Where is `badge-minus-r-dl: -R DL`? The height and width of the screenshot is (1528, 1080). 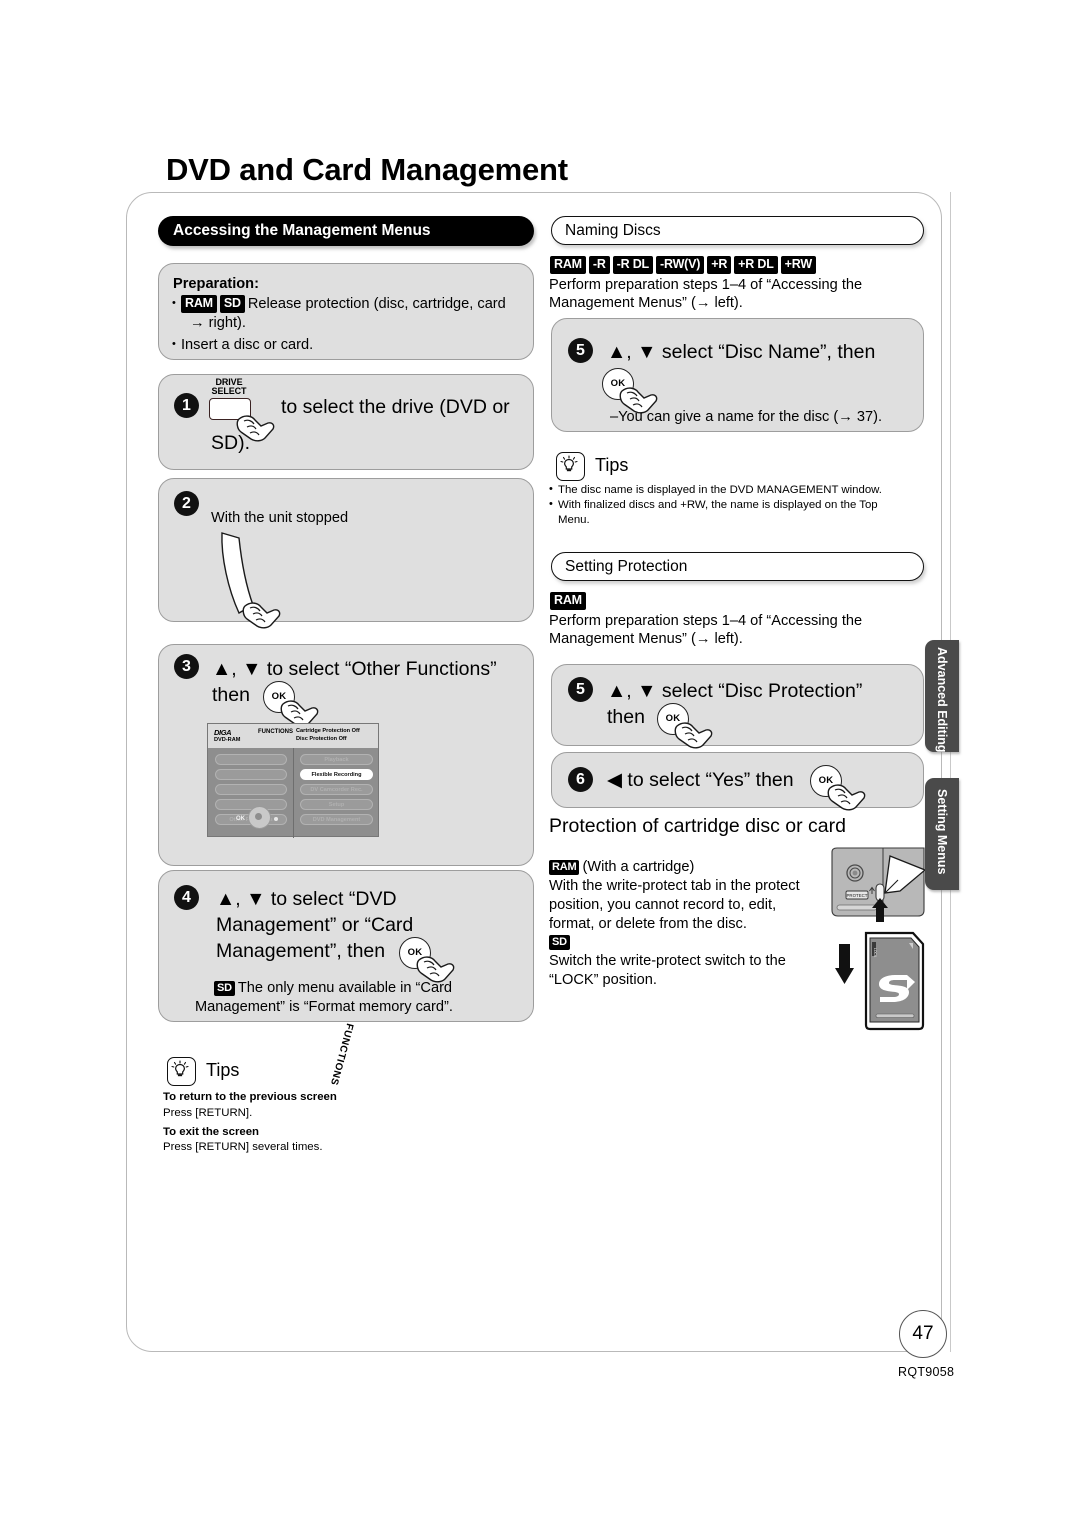
badge-minus-r-dl: -R DL is located at coordinates (632, 265).